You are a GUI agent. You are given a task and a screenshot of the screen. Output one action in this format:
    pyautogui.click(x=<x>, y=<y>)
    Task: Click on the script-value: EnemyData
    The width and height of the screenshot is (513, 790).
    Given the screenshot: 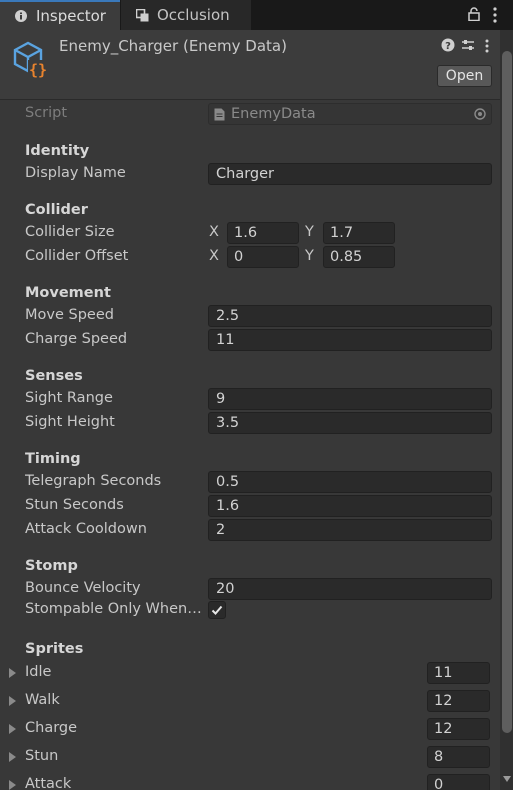 What is the action you would take?
    pyautogui.click(x=273, y=114)
    